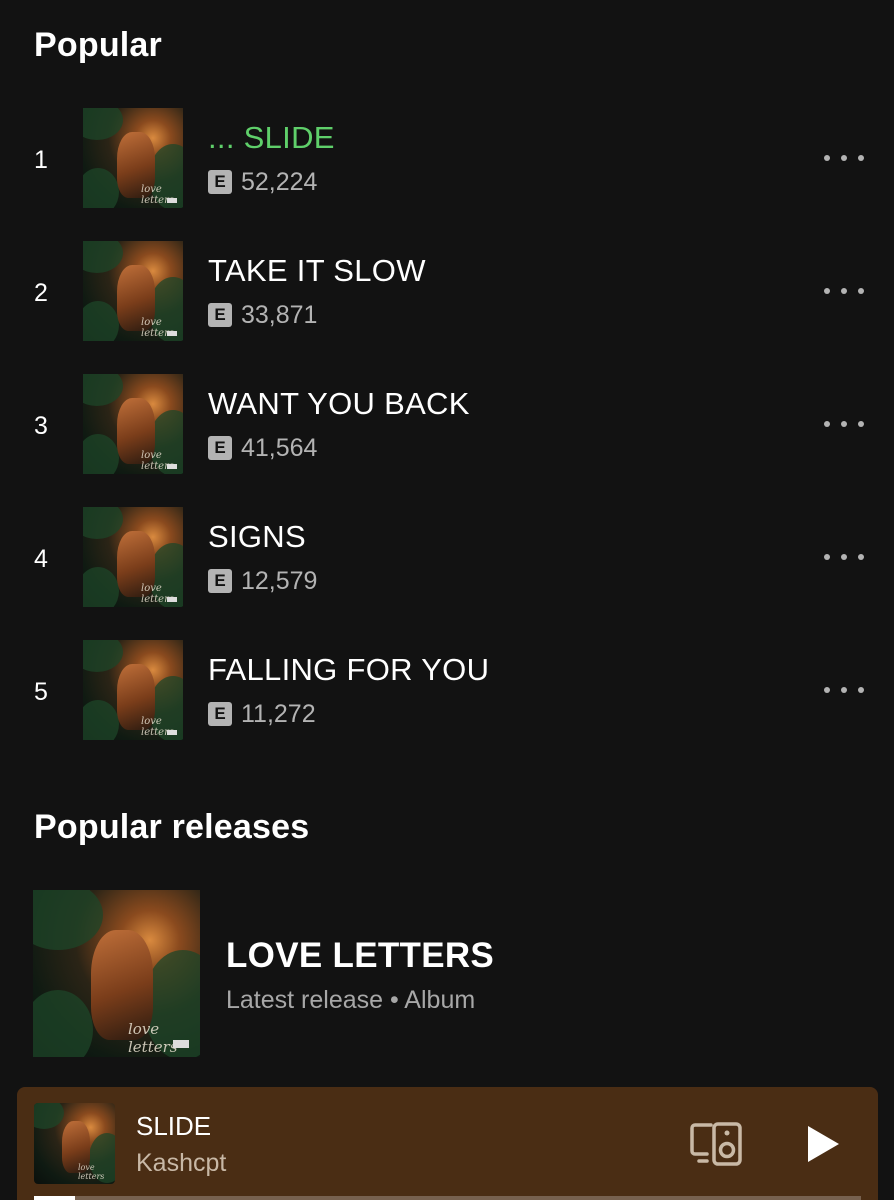 Image resolution: width=894 pixels, height=1200 pixels. What do you see at coordinates (54, 1198) in the screenshot?
I see `playback-progress-fill` at bounding box center [54, 1198].